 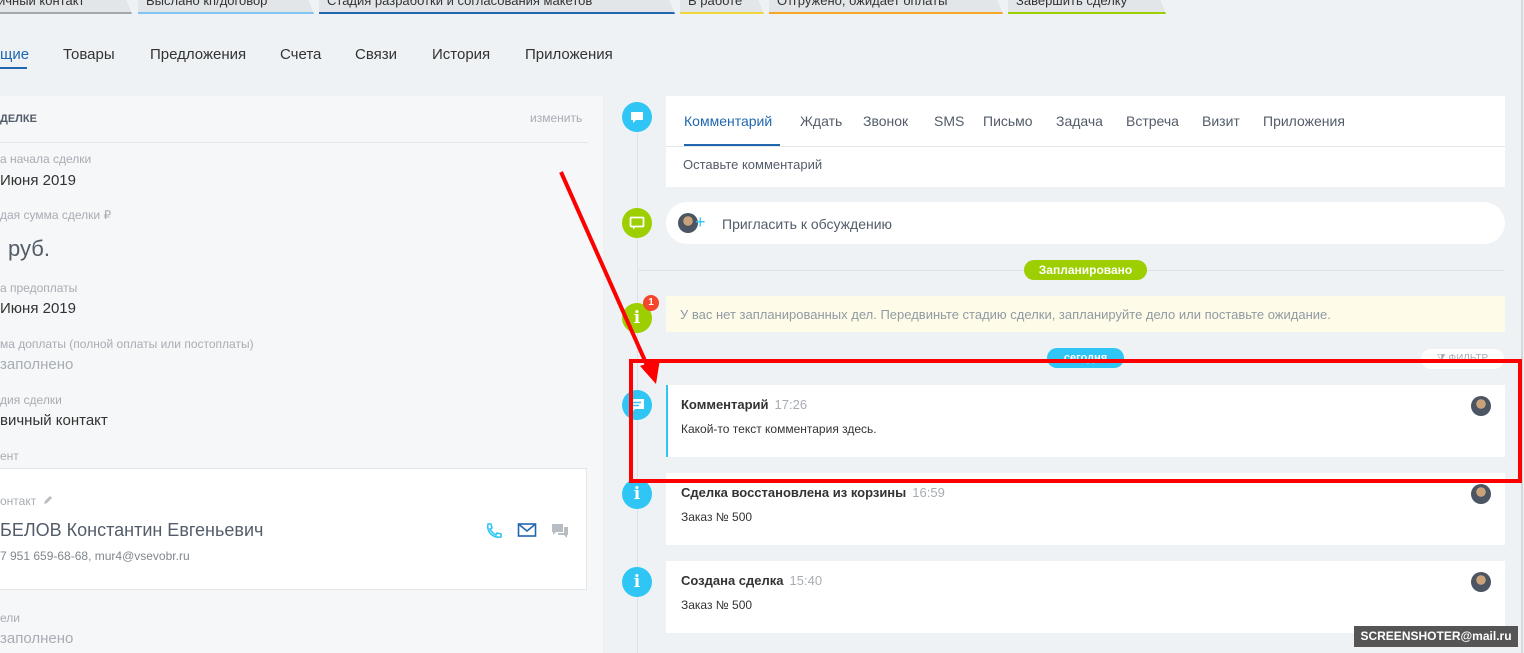 What do you see at coordinates (18, 501) in the screenshot?
I see `contact-label: онтакт` at bounding box center [18, 501].